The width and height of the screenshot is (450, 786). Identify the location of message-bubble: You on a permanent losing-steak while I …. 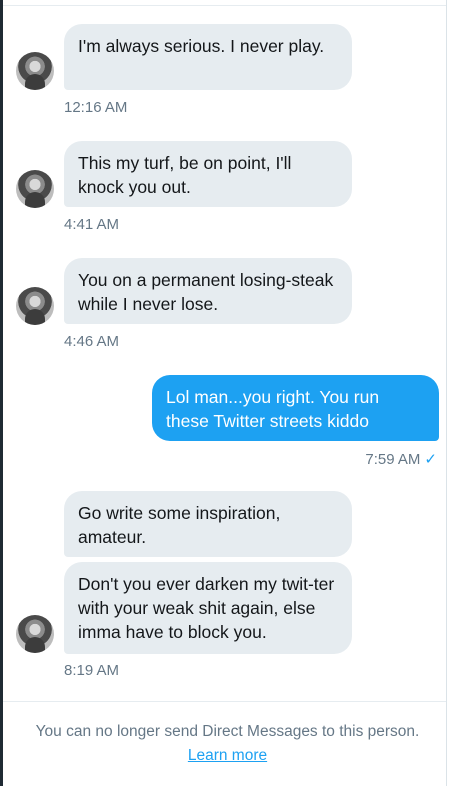
(208, 291).